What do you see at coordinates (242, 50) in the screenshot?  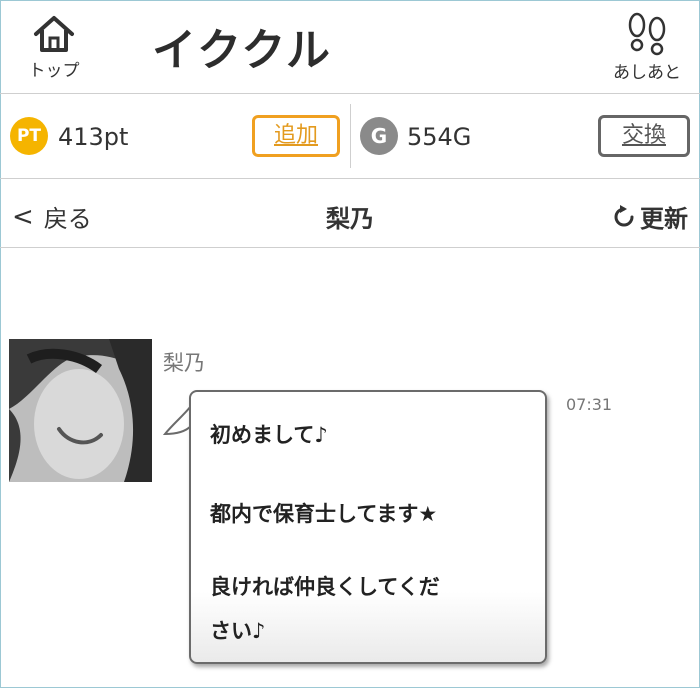 I see `app-logo: イククル` at bounding box center [242, 50].